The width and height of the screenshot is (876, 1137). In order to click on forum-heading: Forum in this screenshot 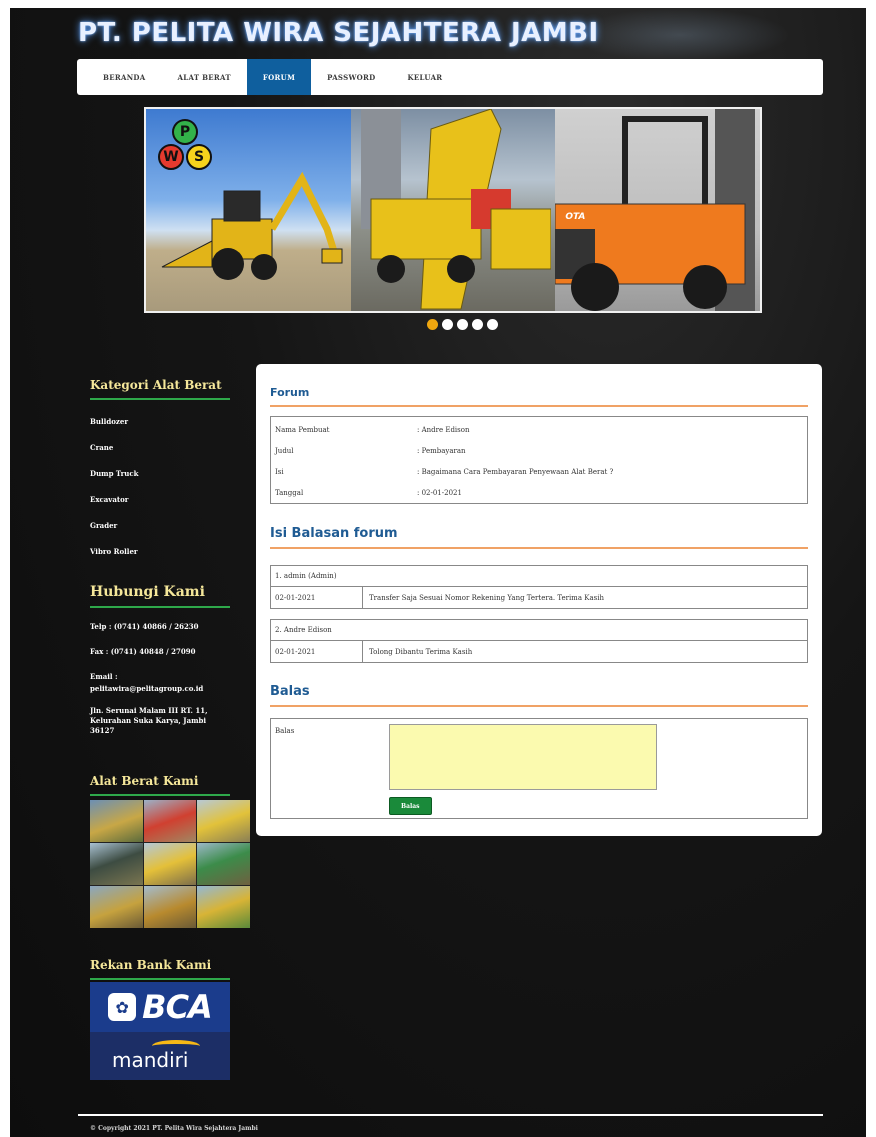, I will do `click(539, 396)`.